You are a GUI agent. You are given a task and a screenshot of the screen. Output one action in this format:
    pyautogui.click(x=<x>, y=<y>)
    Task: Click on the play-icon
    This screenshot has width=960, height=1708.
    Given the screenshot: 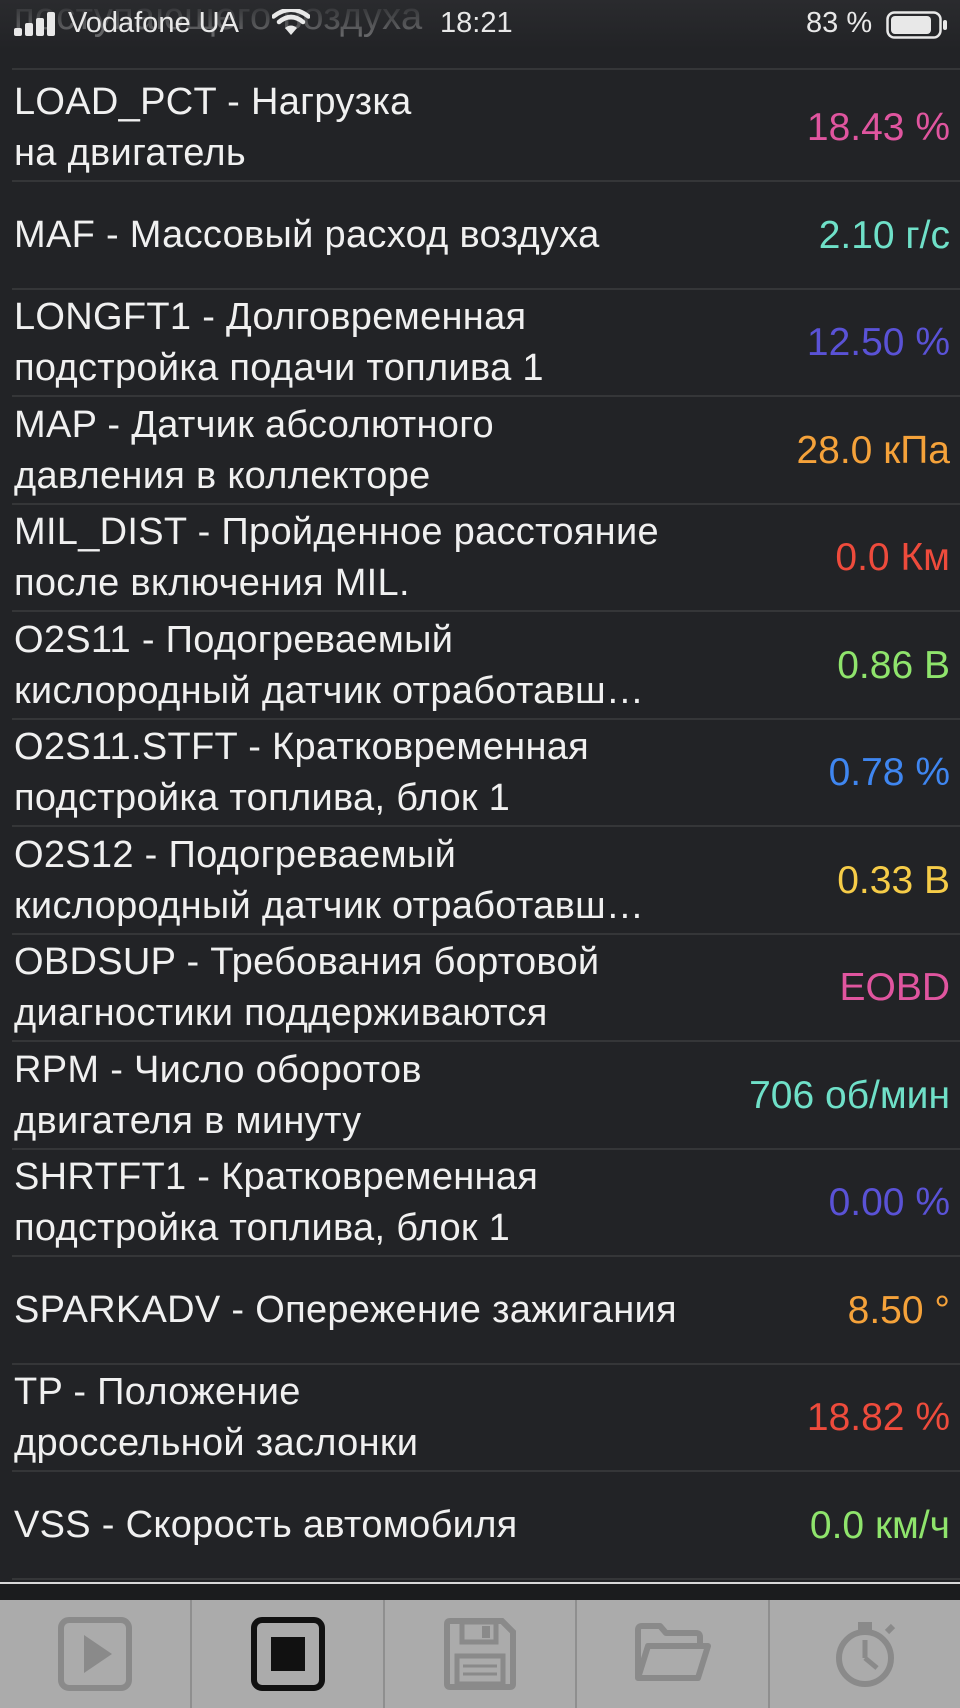 What is the action you would take?
    pyautogui.click(x=95, y=1654)
    